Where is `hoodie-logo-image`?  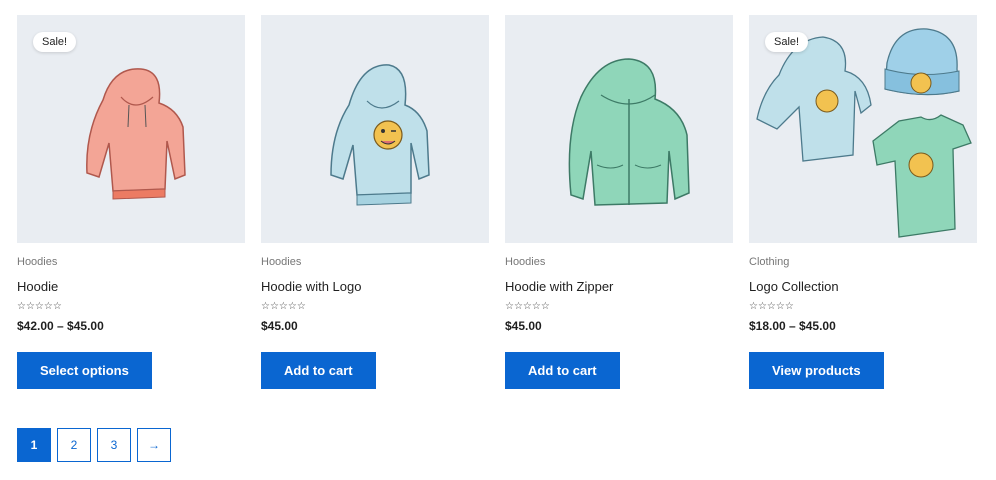 hoodie-logo-image is located at coordinates (380, 135).